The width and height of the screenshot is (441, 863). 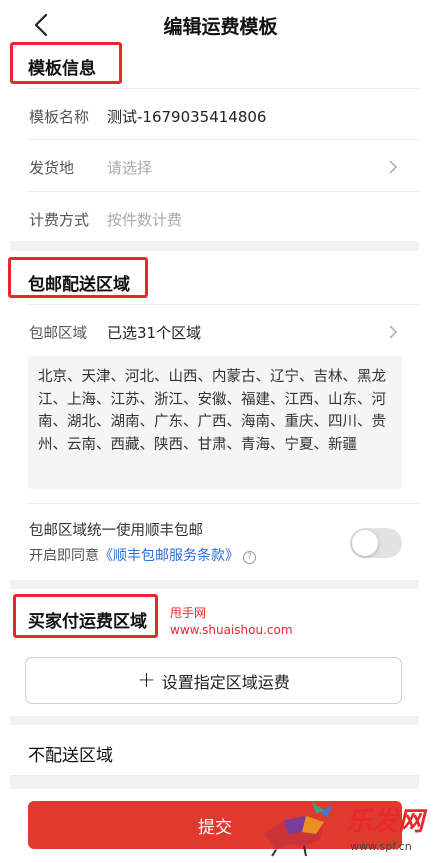 What do you see at coordinates (116, 531) in the screenshot?
I see `sf-free-shipping-label: 包邮区域统一使用顺丰包邮` at bounding box center [116, 531].